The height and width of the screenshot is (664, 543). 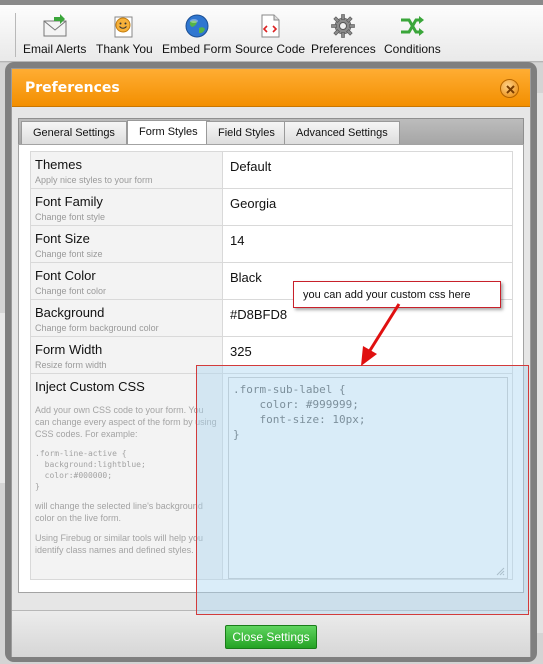 What do you see at coordinates (74, 133) in the screenshot?
I see `tab-general-settings: General Settings` at bounding box center [74, 133].